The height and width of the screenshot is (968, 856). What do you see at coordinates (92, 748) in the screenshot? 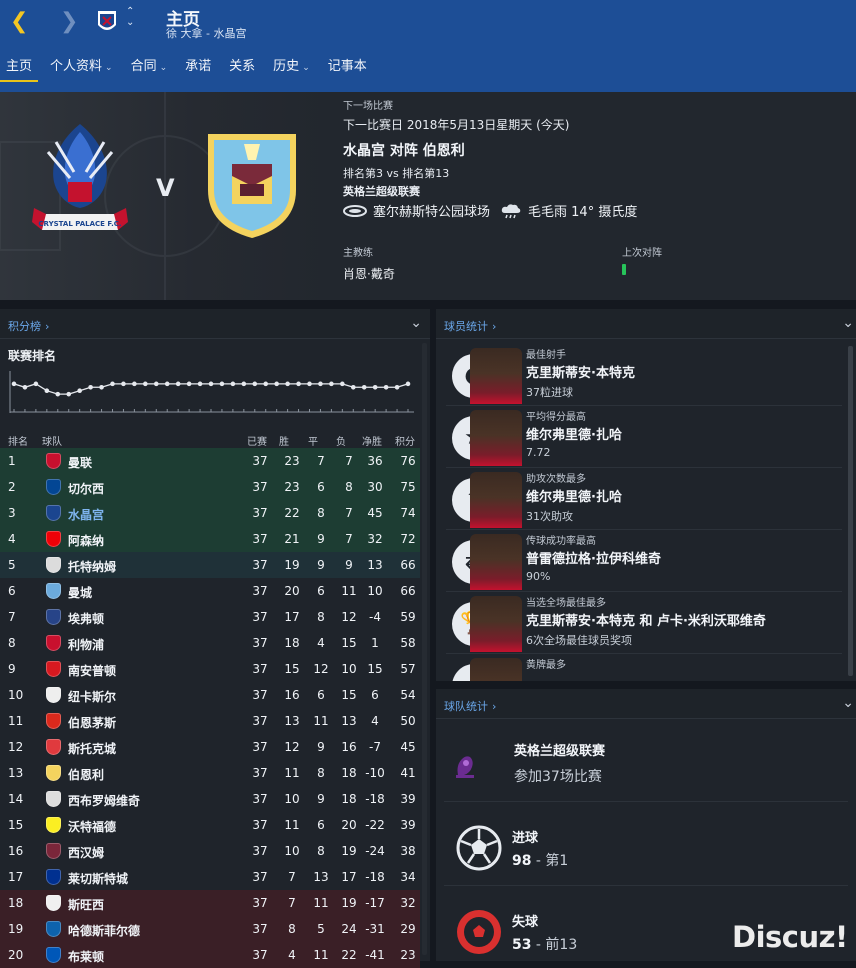
I see `team-name: 斯托克城` at bounding box center [92, 748].